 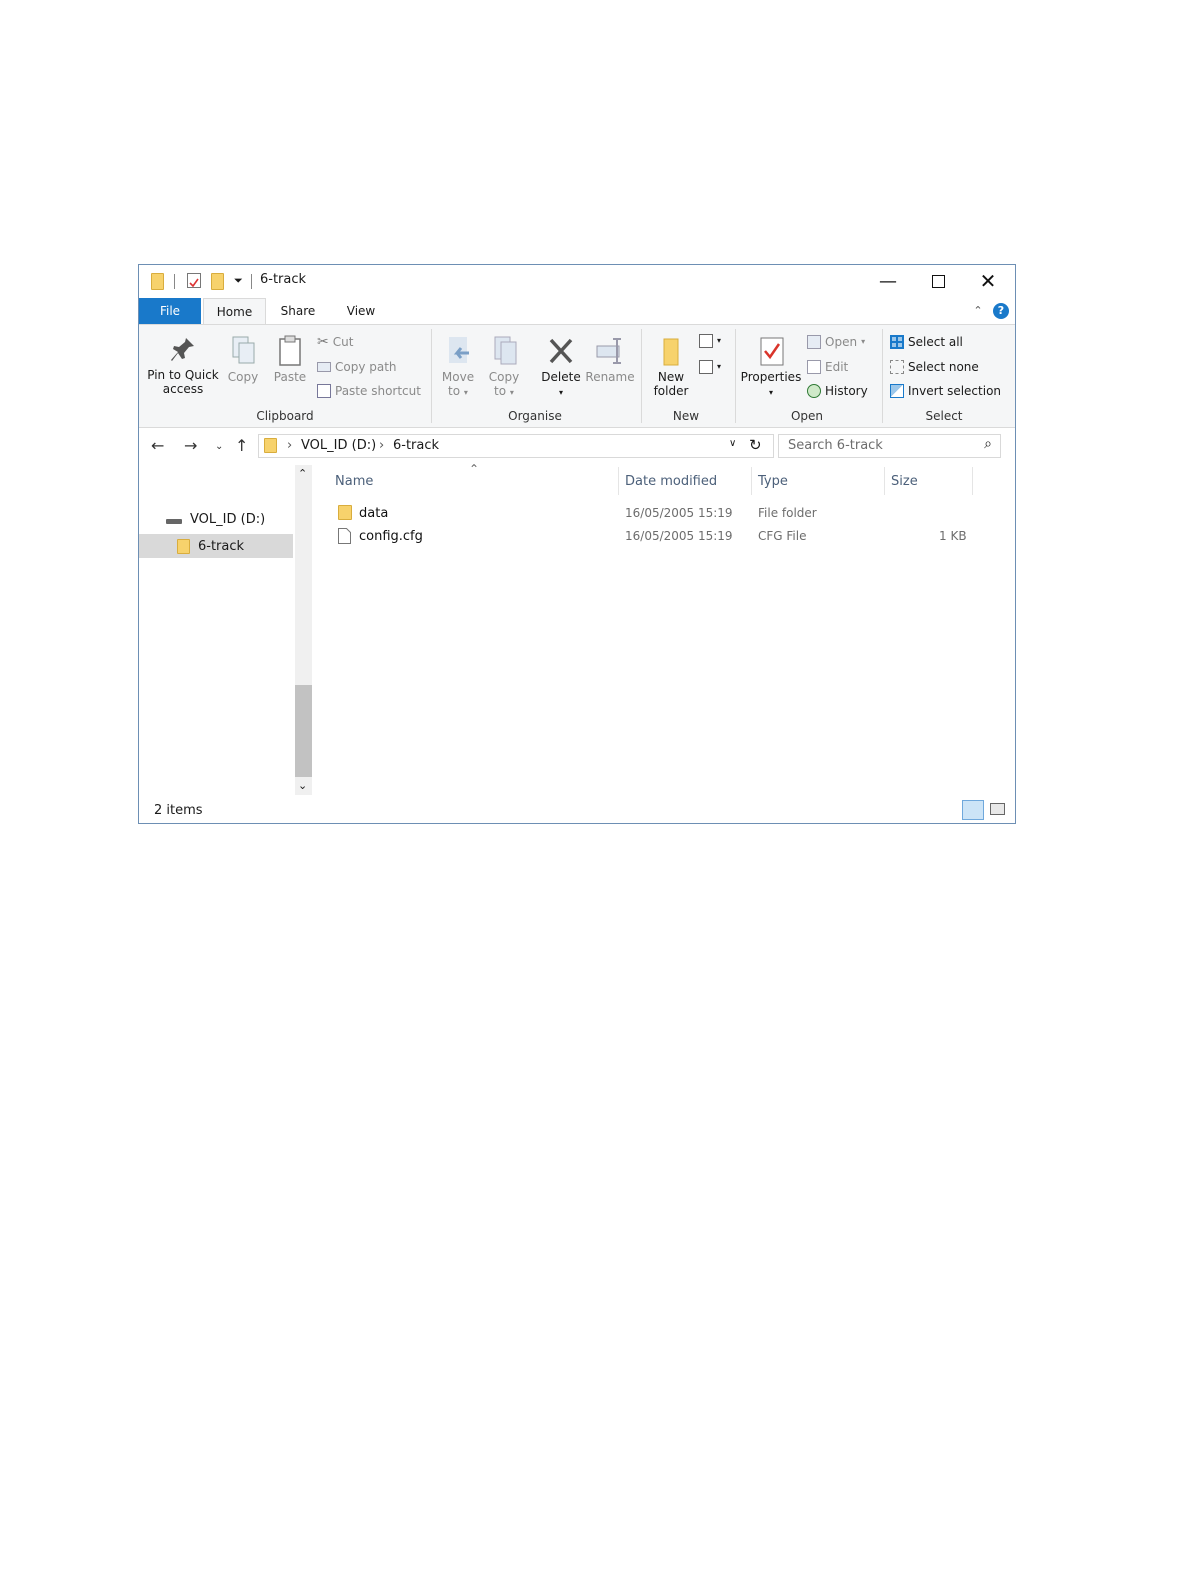 What do you see at coordinates (338, 445) in the screenshot?
I see `breadcrumb-drive: VOL_ID (D:)` at bounding box center [338, 445].